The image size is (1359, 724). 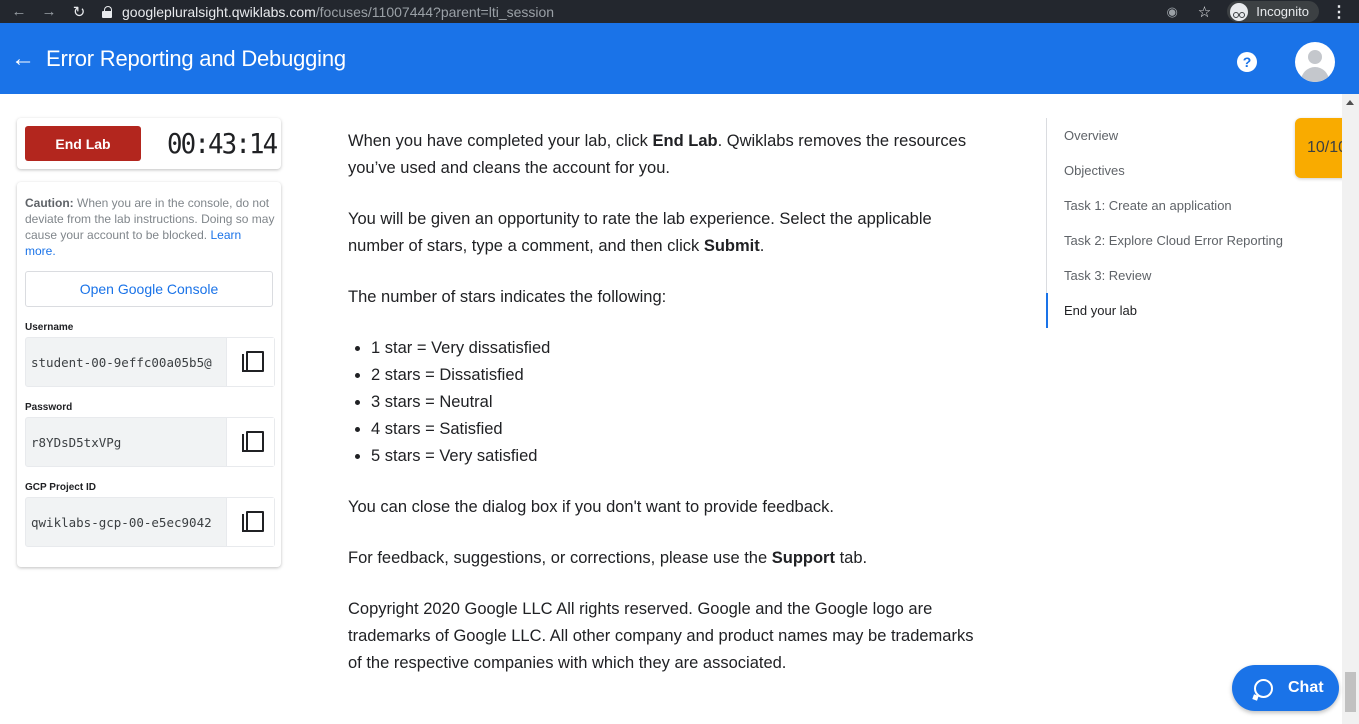 I want to click on project-id-label: GCP Project ID, so click(x=60, y=487).